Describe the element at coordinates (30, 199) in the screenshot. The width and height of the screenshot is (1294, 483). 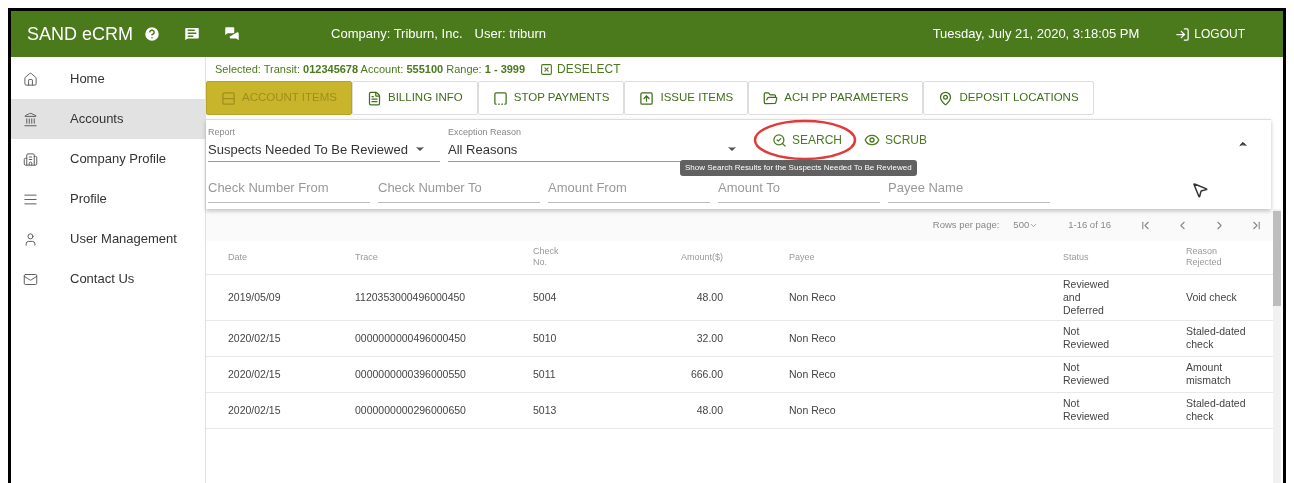
I see `lines-icon` at that location.